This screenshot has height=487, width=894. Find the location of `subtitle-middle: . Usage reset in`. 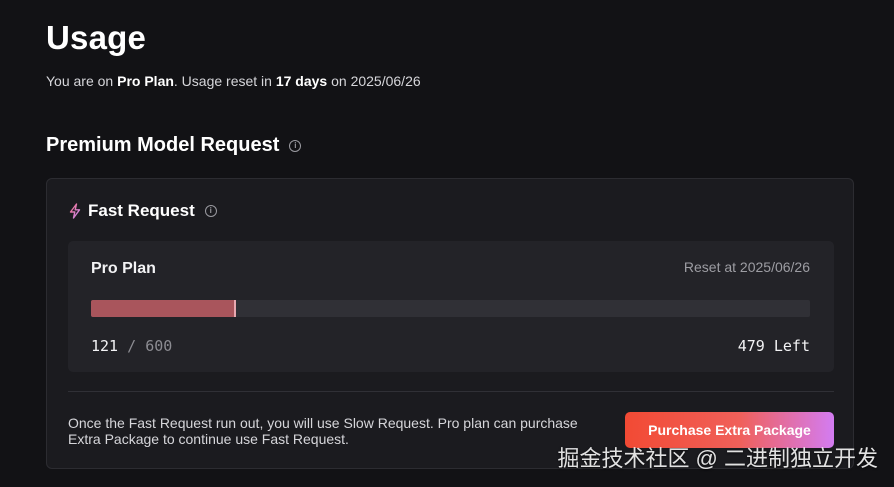

subtitle-middle: . Usage reset in is located at coordinates (224, 81).